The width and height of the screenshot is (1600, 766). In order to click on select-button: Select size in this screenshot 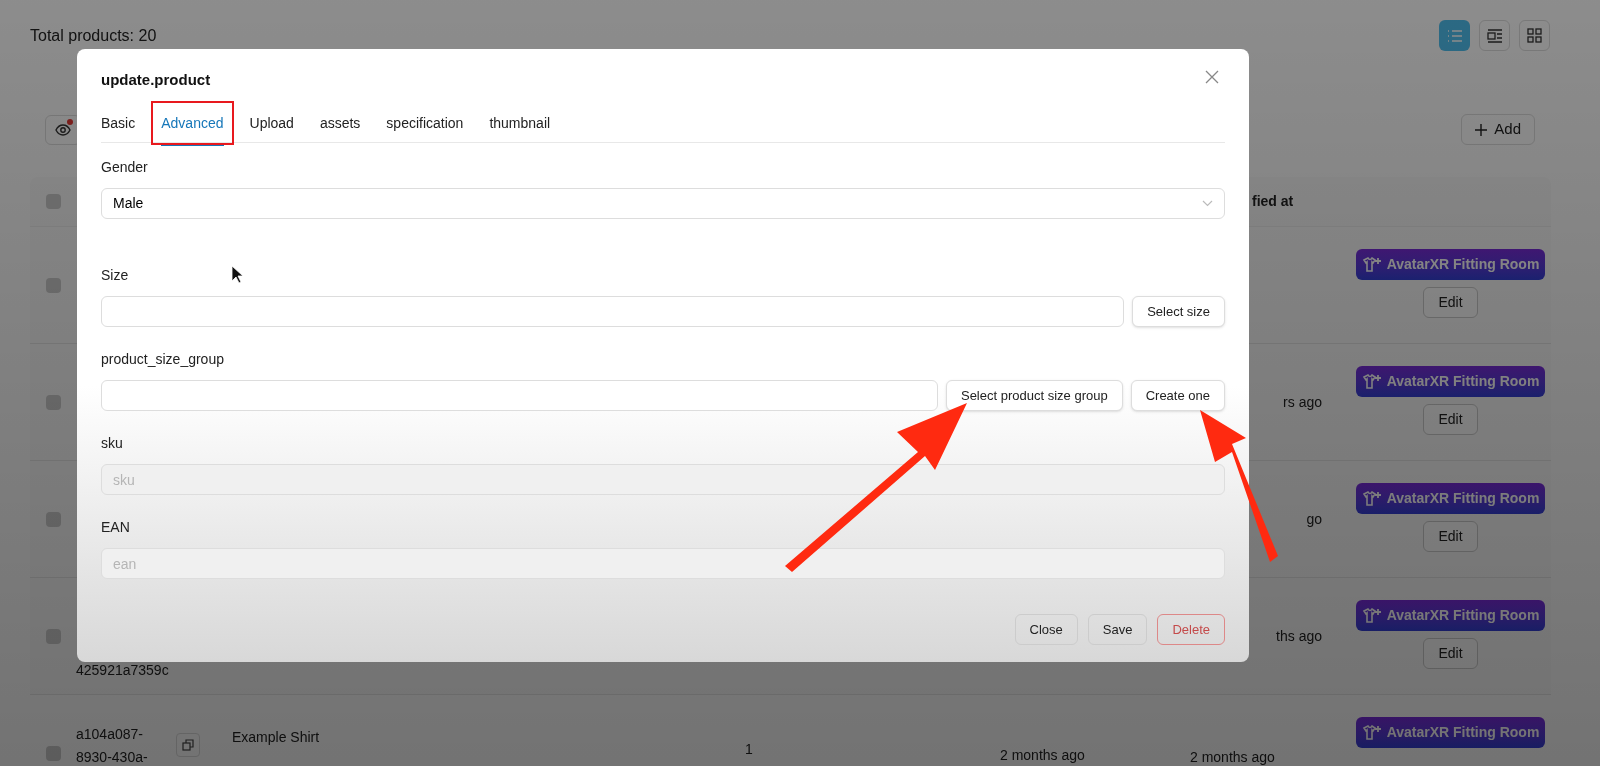, I will do `click(1178, 311)`.